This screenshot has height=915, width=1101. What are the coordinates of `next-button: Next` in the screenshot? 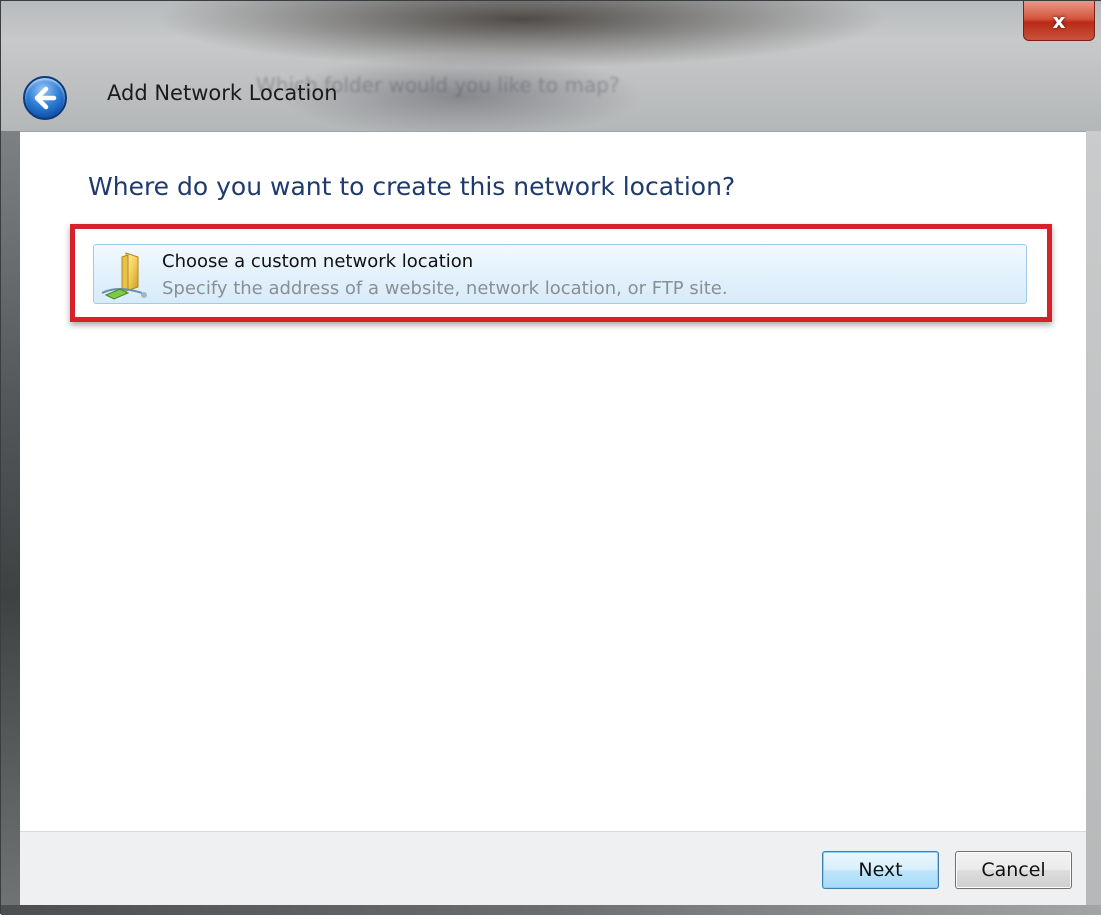 It's located at (880, 870).